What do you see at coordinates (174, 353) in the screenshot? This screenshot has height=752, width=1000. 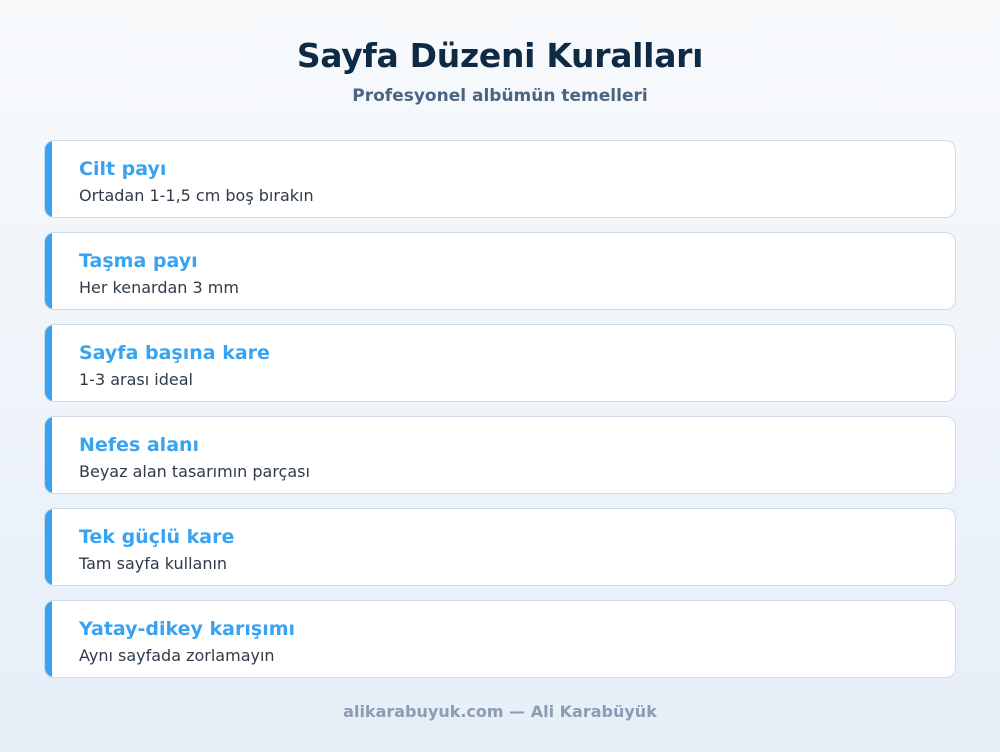 I see `rule-card-title: Sayfa başına kare` at bounding box center [174, 353].